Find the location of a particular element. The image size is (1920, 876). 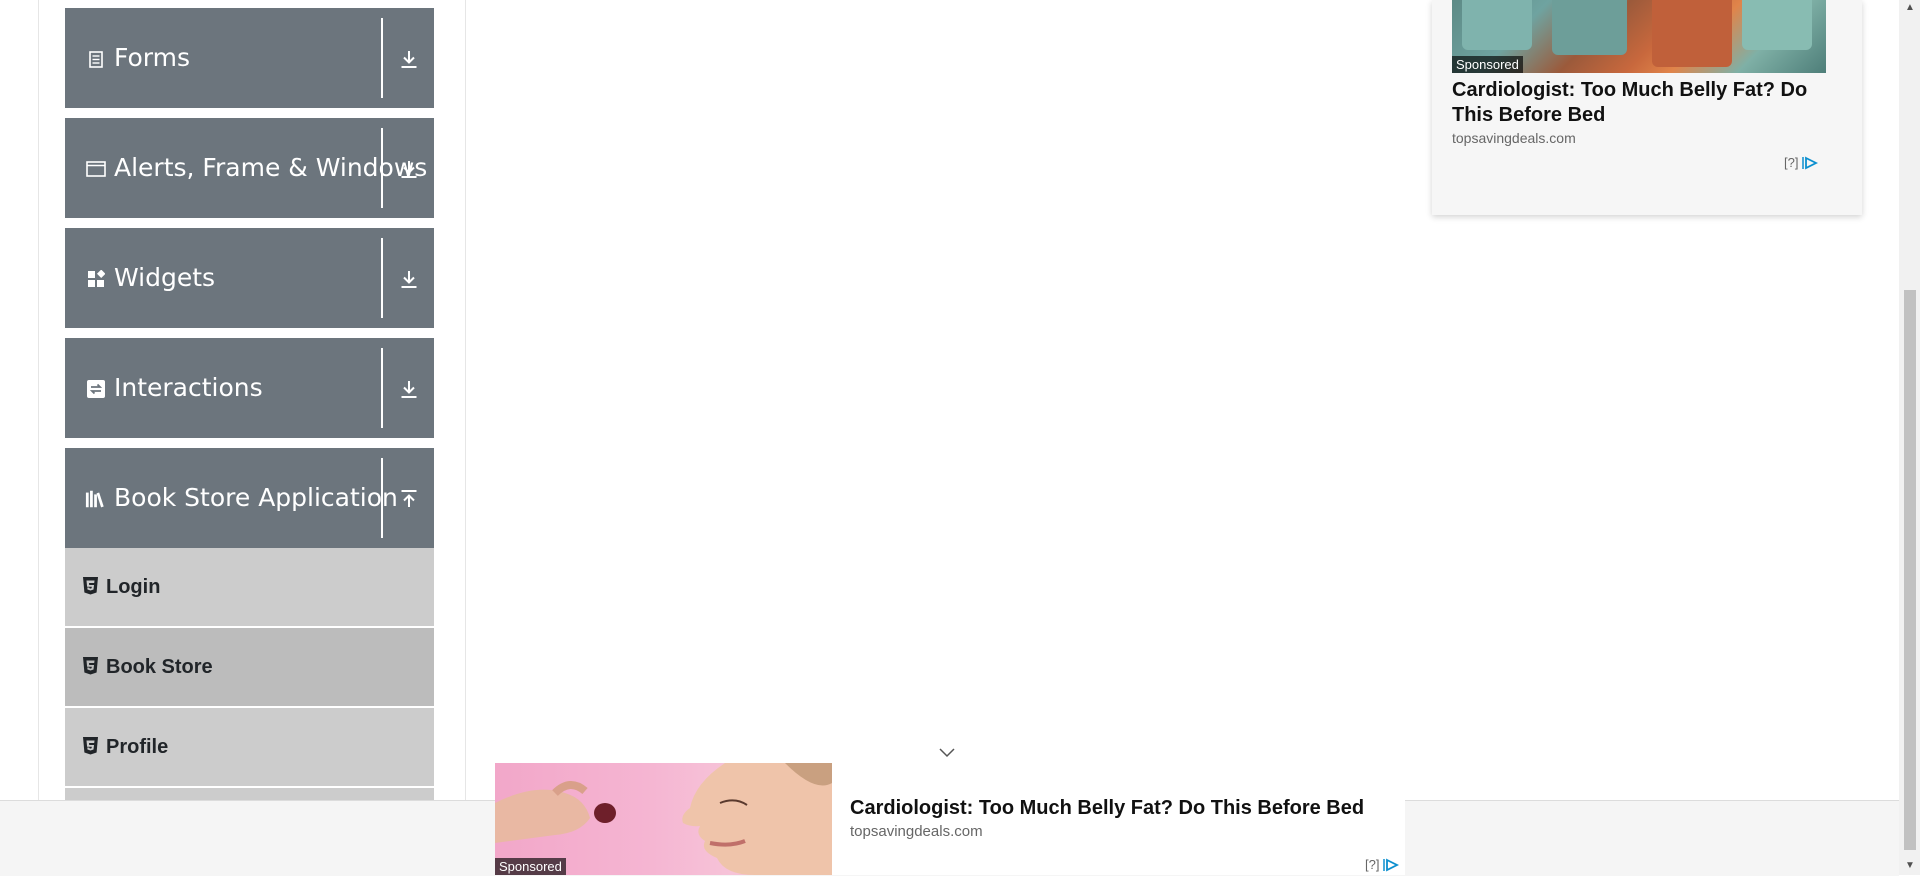

group-title: Book Store Application is located at coordinates (256, 497).